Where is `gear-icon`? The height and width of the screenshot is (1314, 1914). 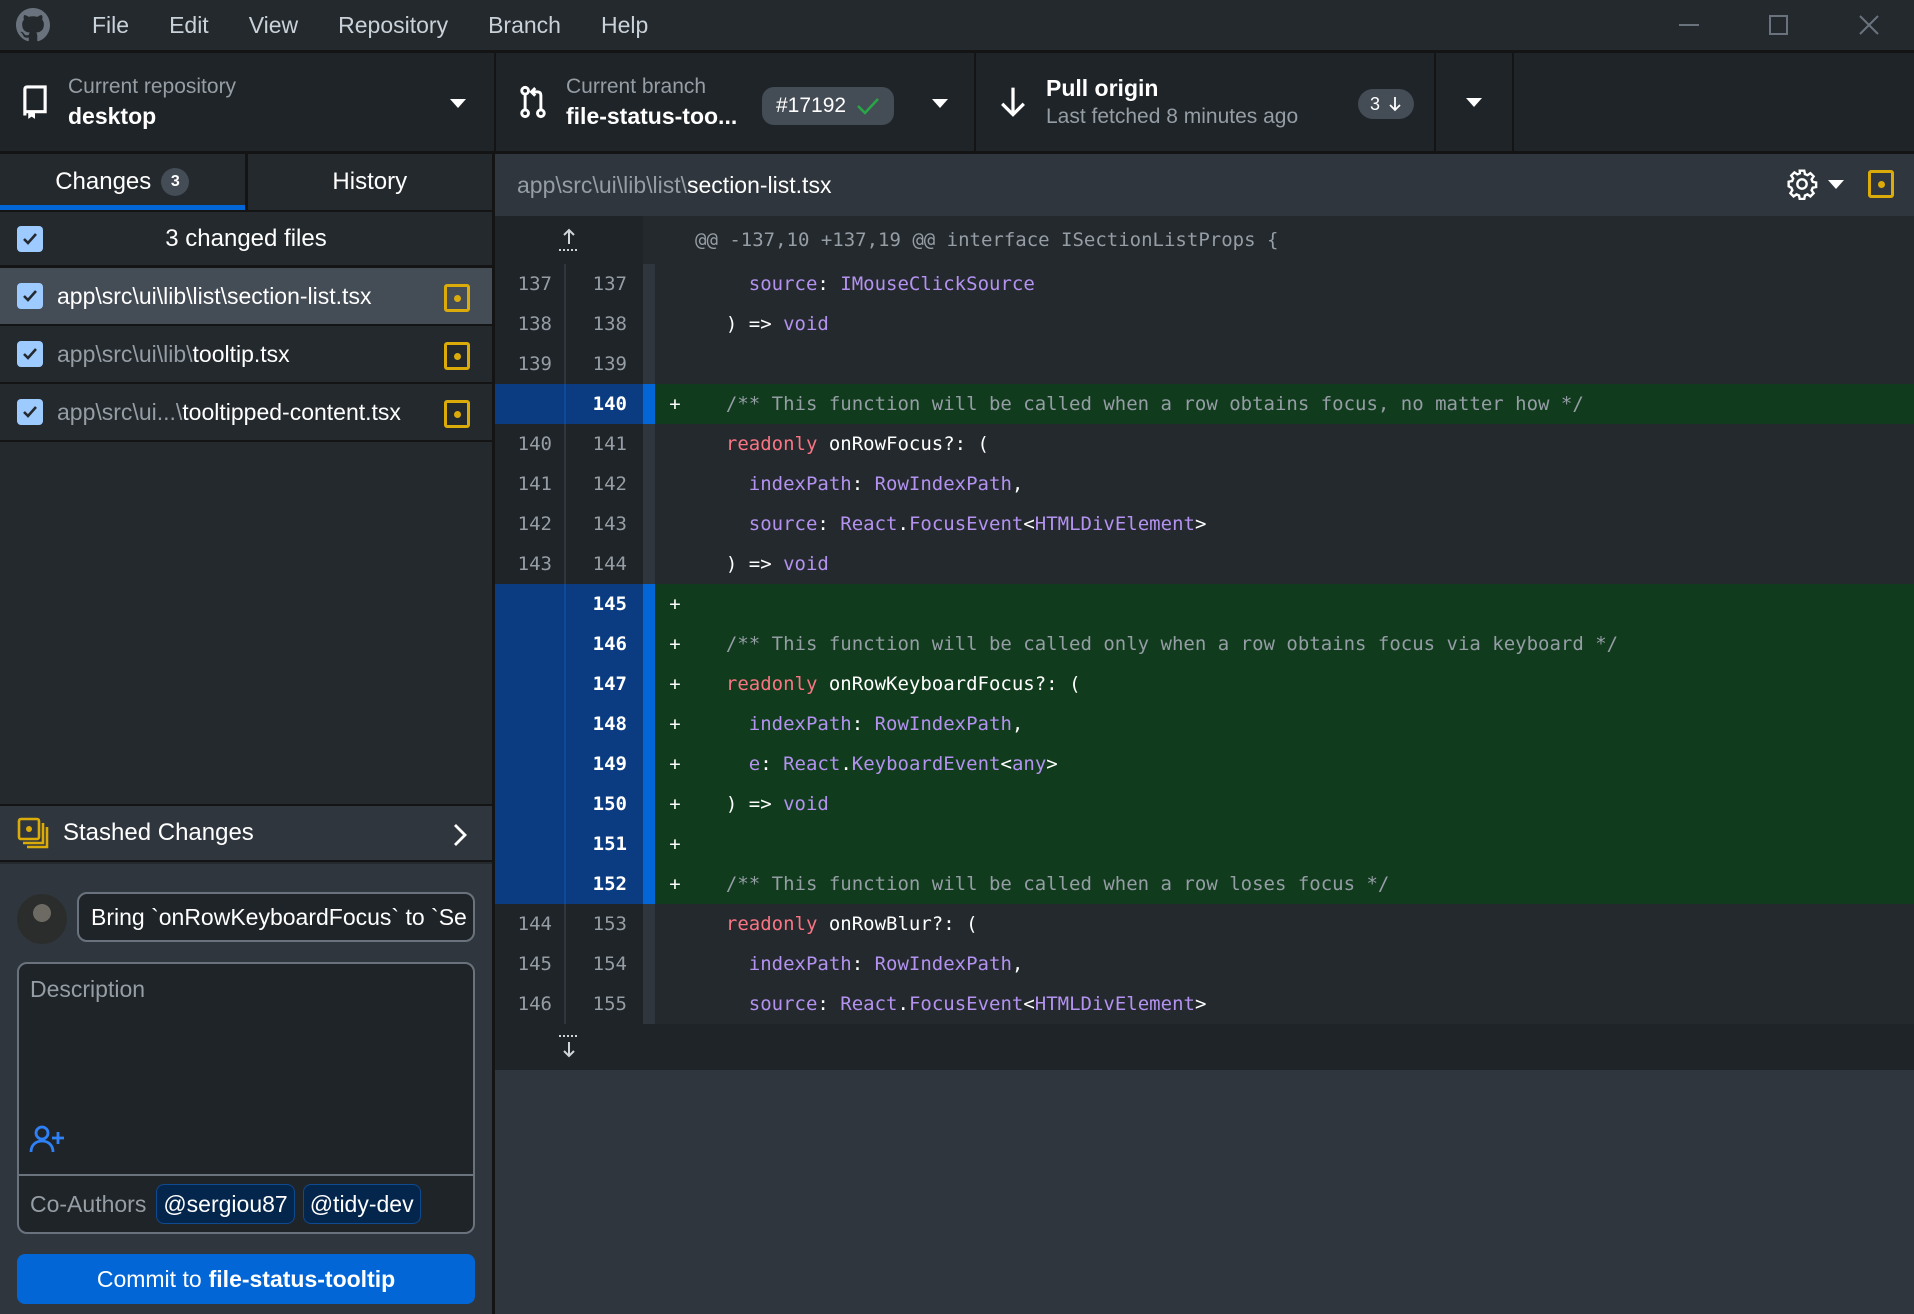
gear-icon is located at coordinates (1802, 184).